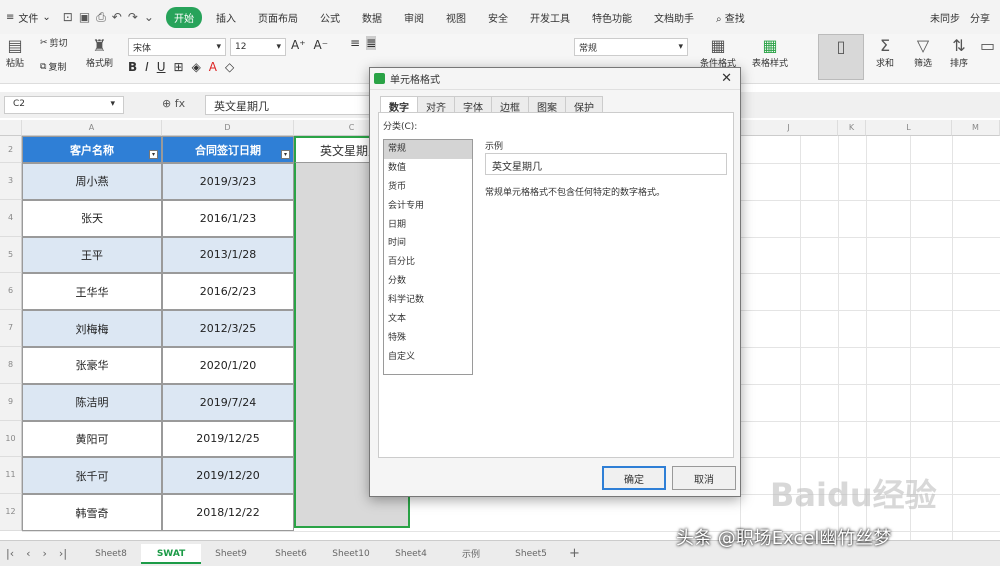 The image size is (1000, 566). I want to click on undo-icon: ↶, so click(117, 17).